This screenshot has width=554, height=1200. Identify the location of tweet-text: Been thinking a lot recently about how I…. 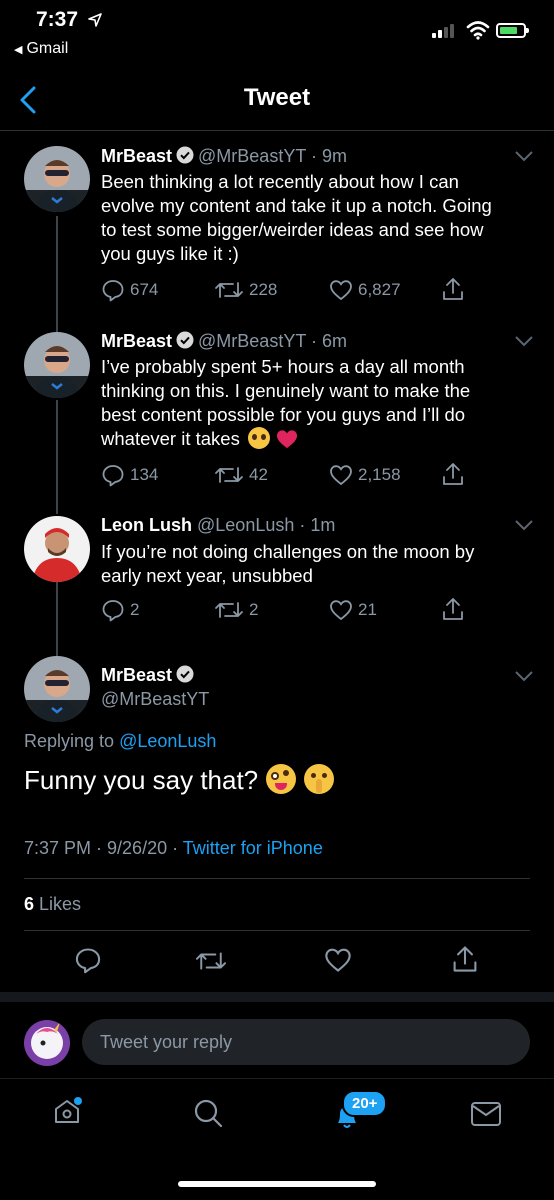
(296, 217).